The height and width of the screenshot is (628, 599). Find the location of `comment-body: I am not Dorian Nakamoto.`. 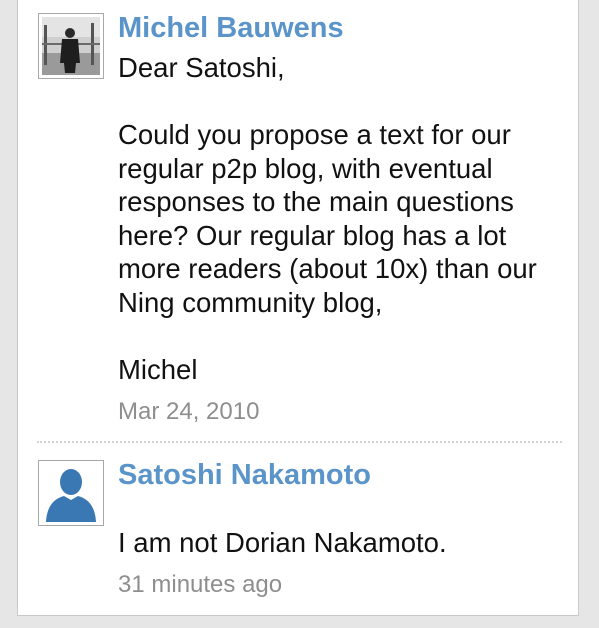

comment-body: I am not Dorian Nakamoto. is located at coordinates (282, 542).